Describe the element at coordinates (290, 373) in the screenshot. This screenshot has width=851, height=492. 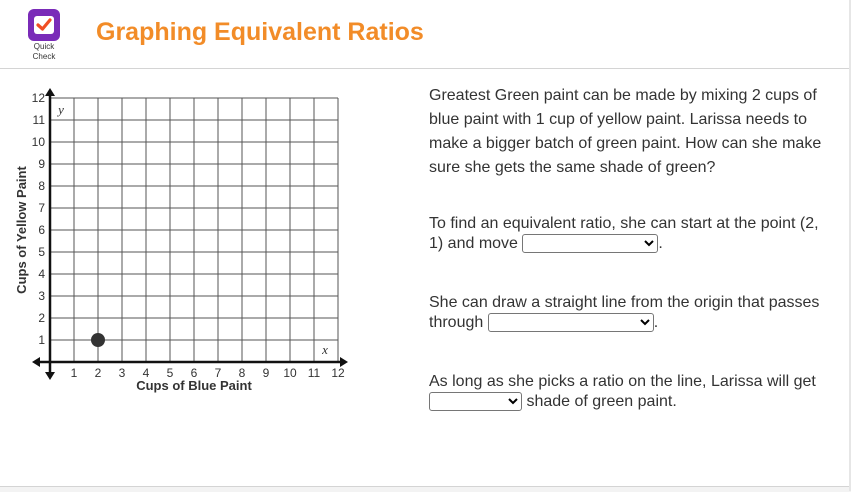
I see `x-tick-label: 10` at that location.